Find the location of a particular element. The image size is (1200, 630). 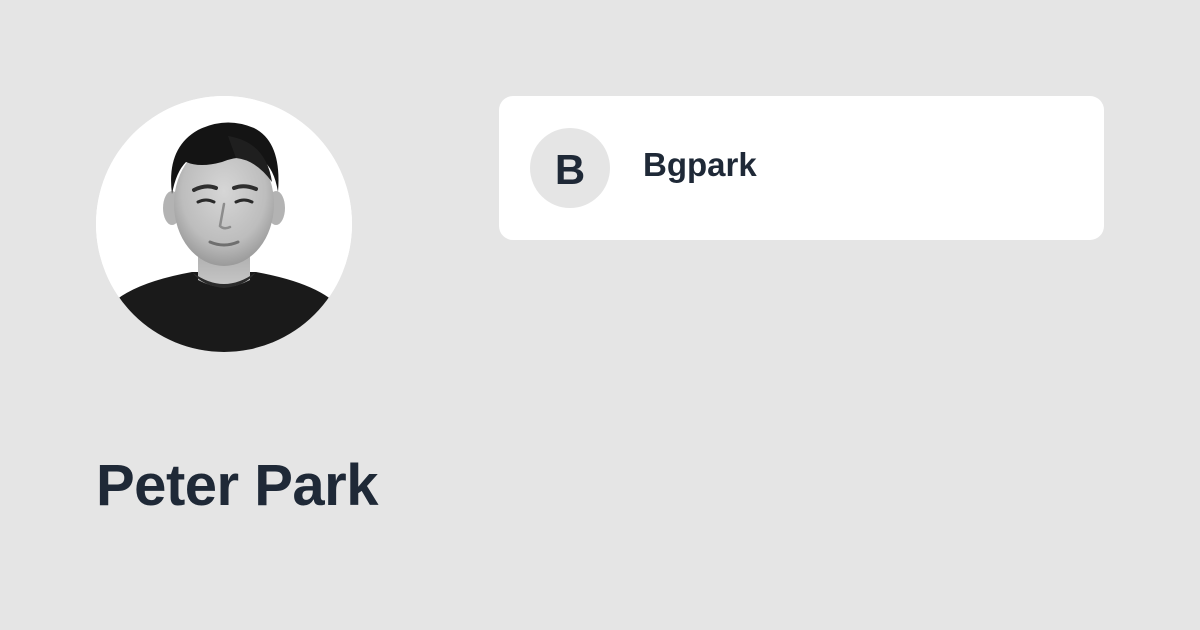

account-initial-badge: B is located at coordinates (570, 168).